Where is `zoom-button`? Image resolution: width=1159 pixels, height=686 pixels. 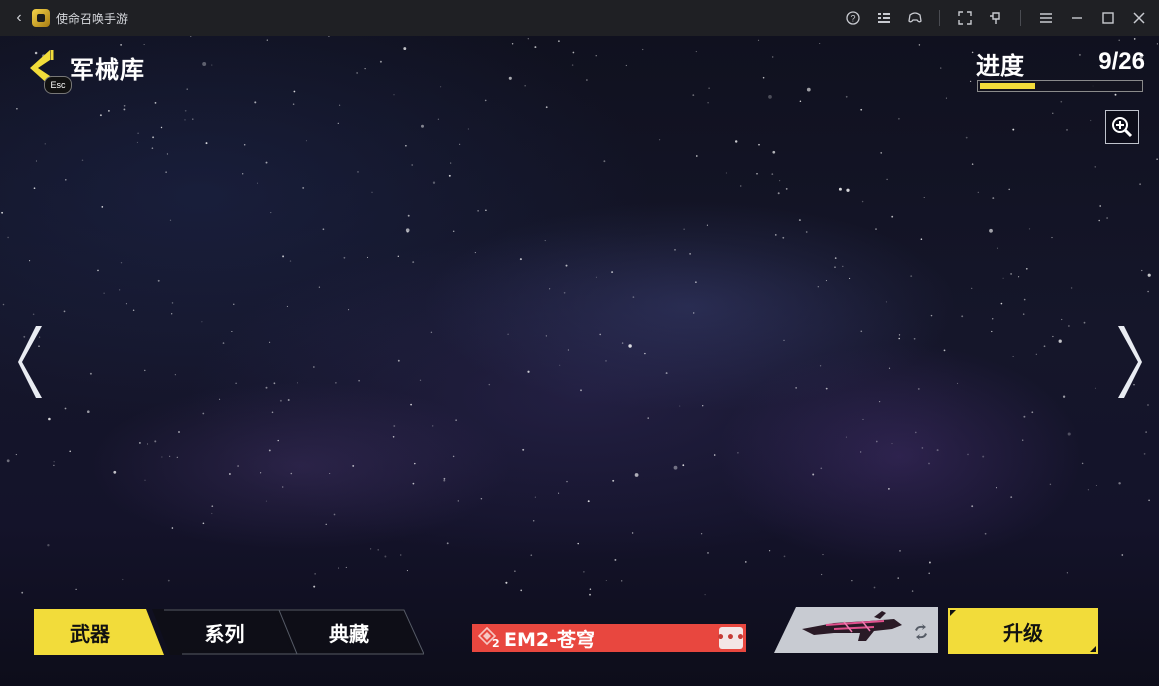 zoom-button is located at coordinates (1122, 127).